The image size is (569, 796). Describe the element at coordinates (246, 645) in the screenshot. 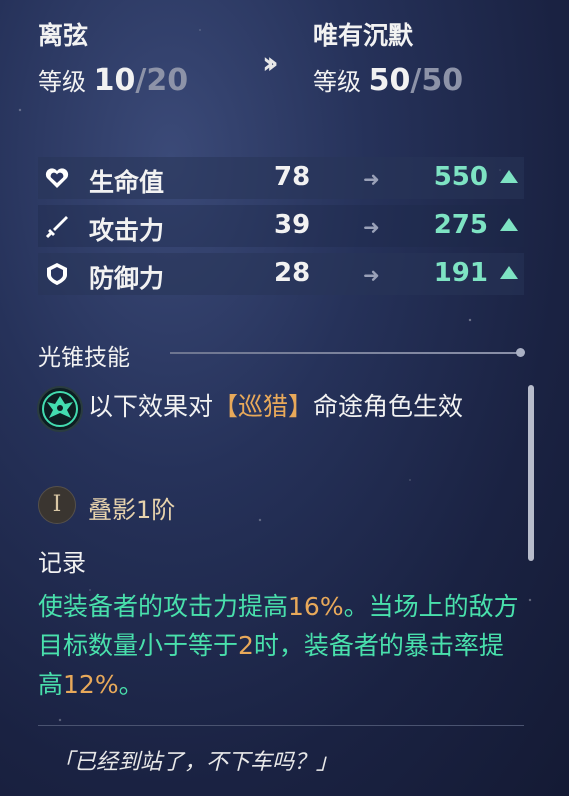

I see `desc-value: 2` at that location.